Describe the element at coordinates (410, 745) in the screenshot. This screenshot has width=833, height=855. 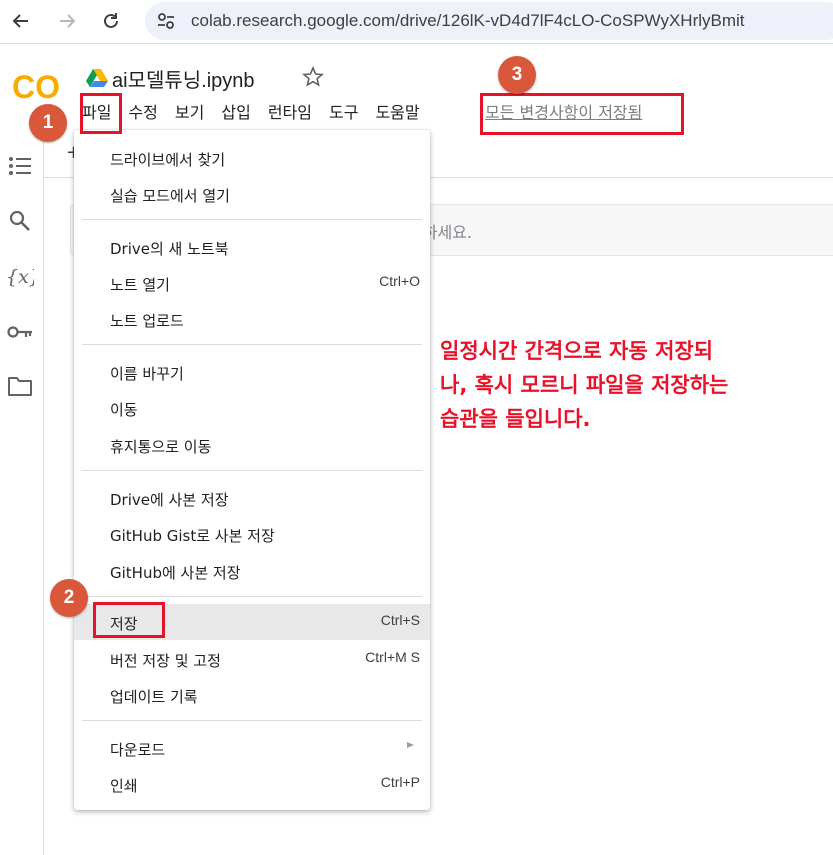
I see `submenu-arrow-icon` at that location.